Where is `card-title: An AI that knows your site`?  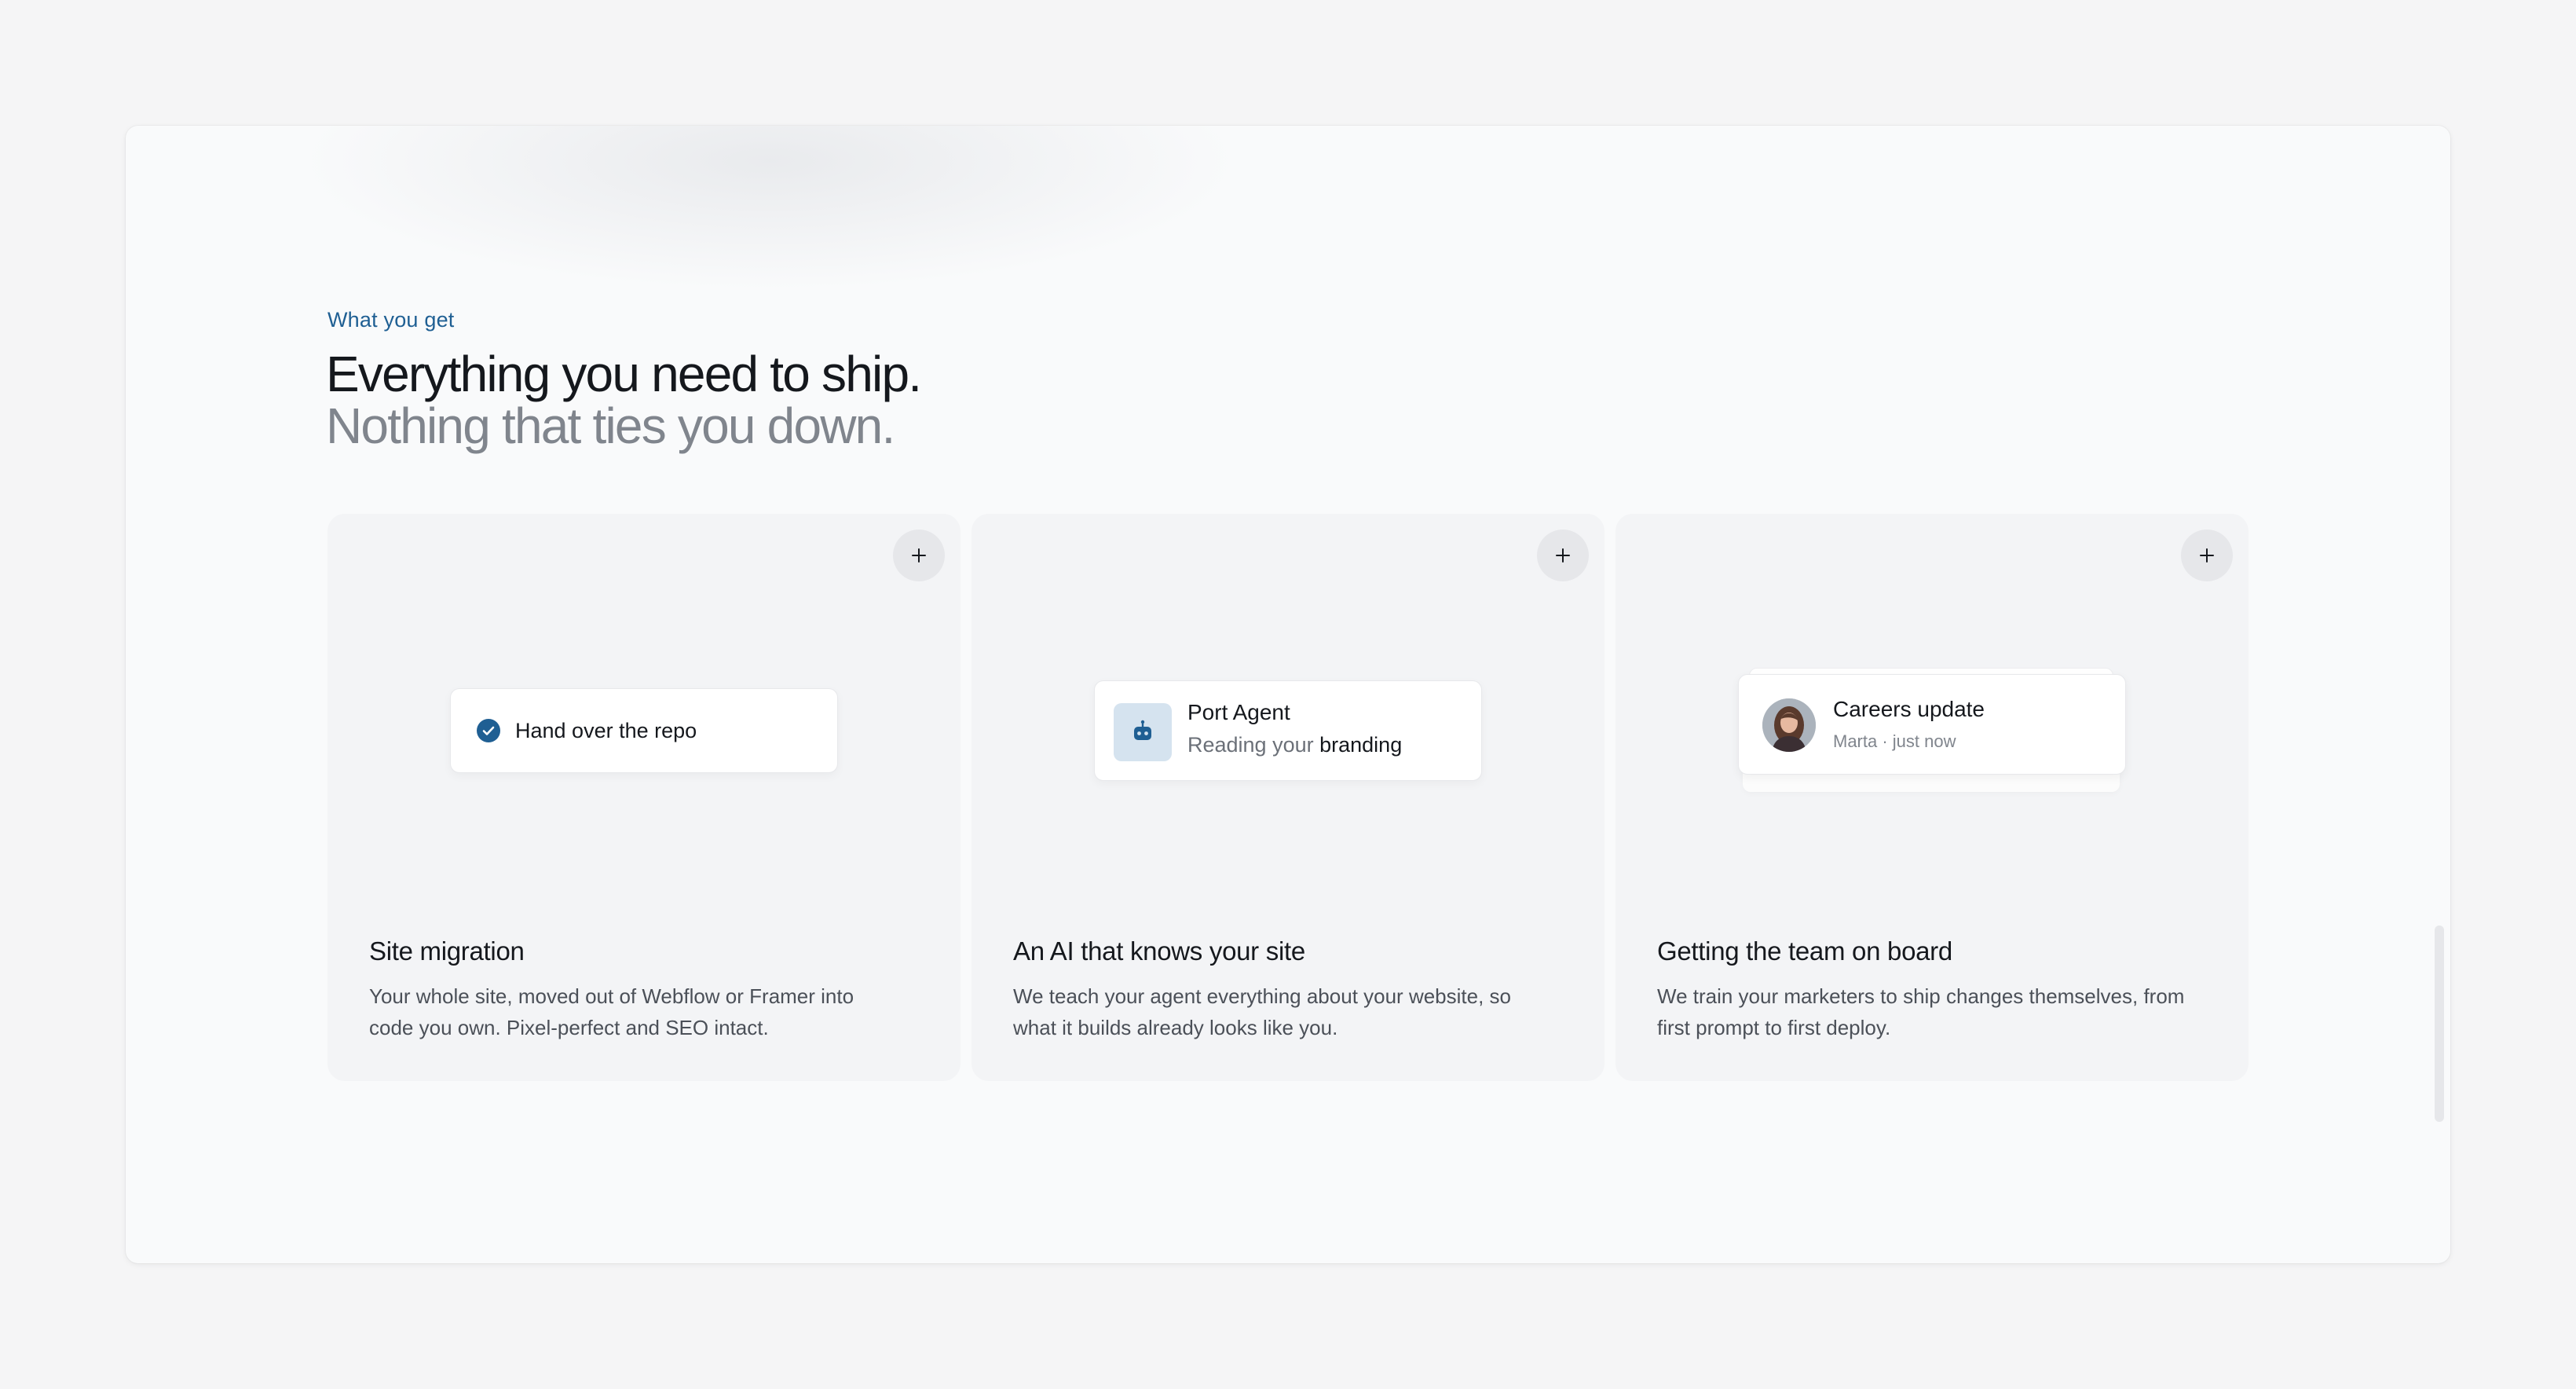
card-title: An AI that knows your site is located at coordinates (1159, 951).